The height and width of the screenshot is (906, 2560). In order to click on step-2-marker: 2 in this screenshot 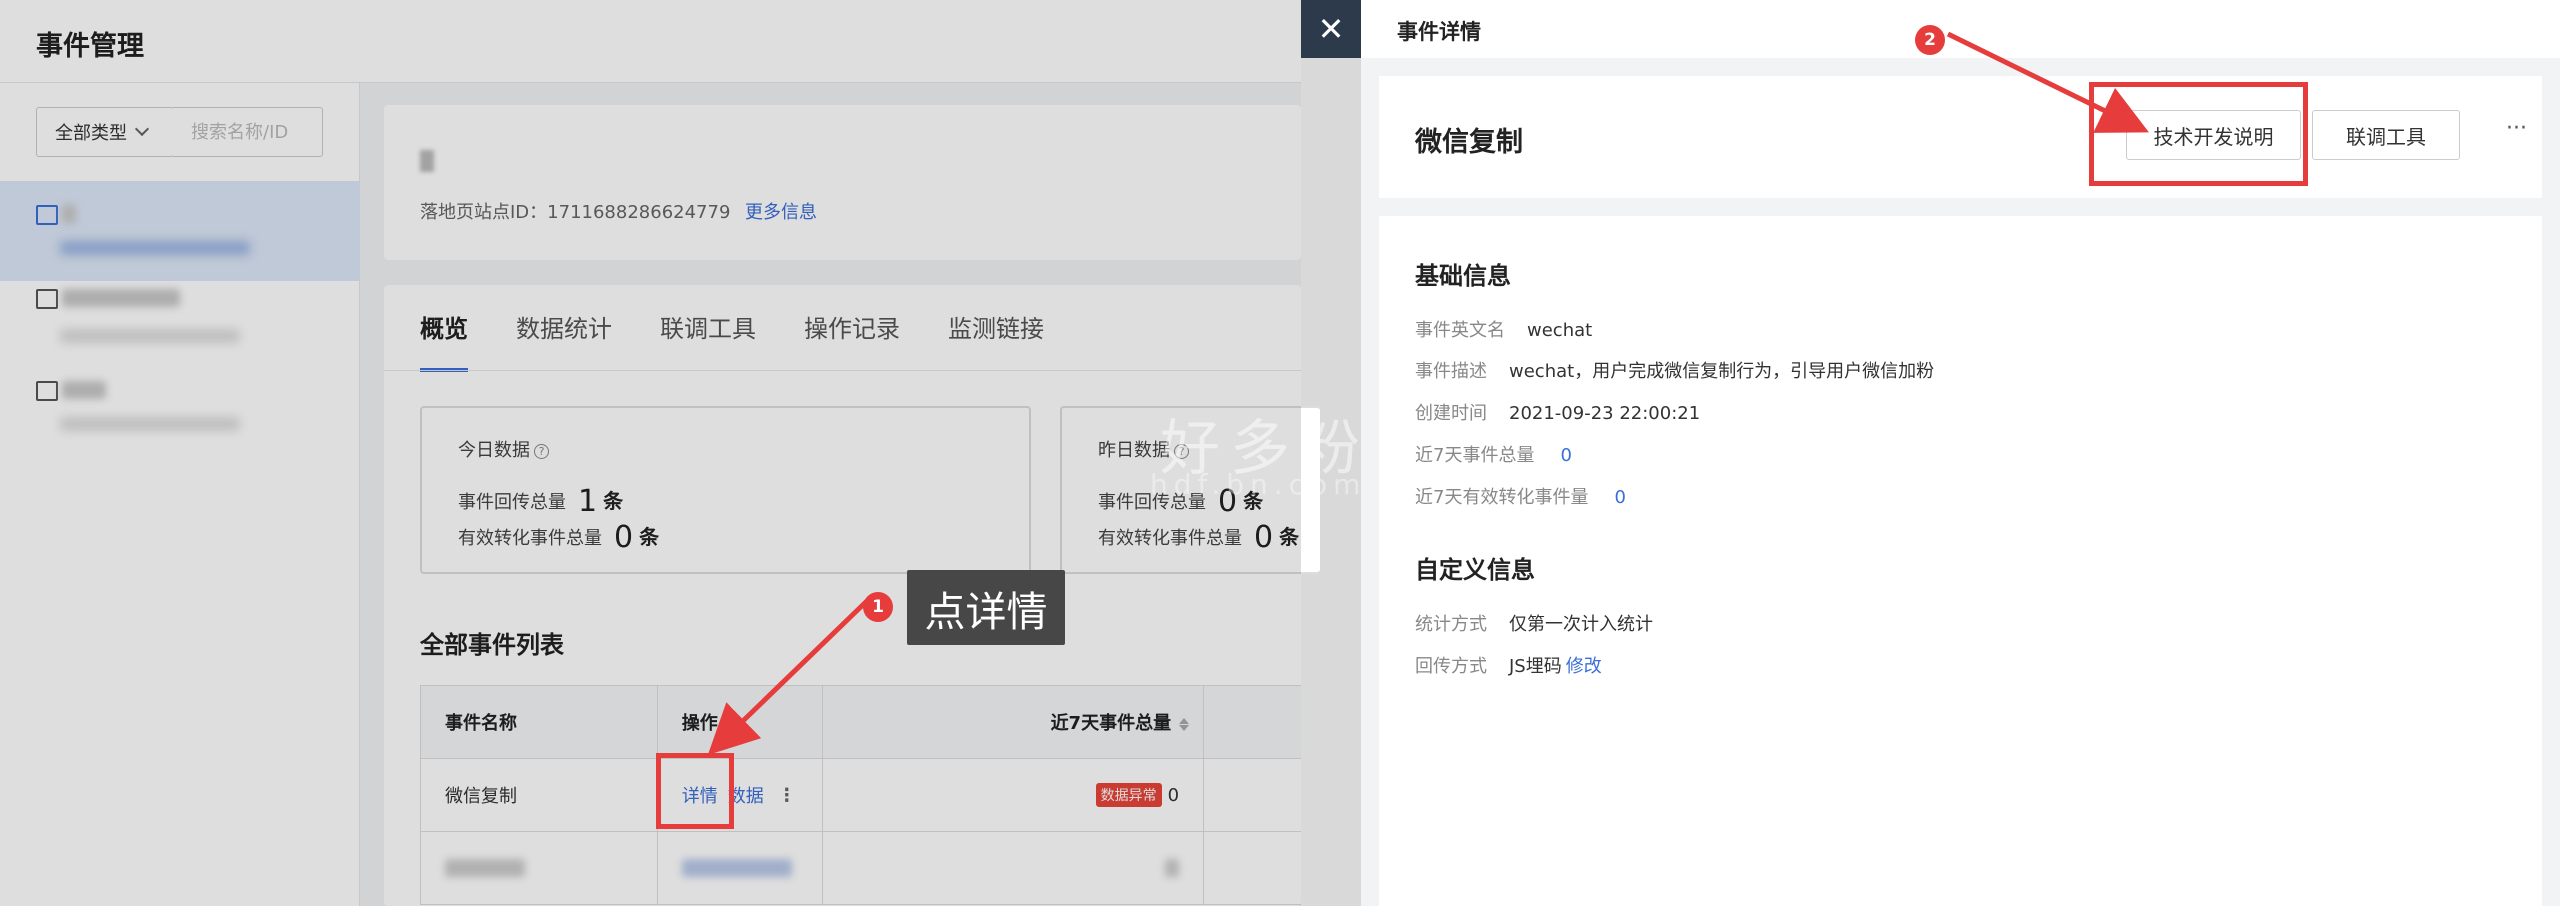, I will do `click(1930, 40)`.